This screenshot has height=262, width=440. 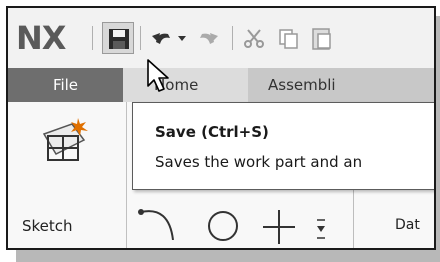 I want to click on save-icon, so click(x=119, y=39).